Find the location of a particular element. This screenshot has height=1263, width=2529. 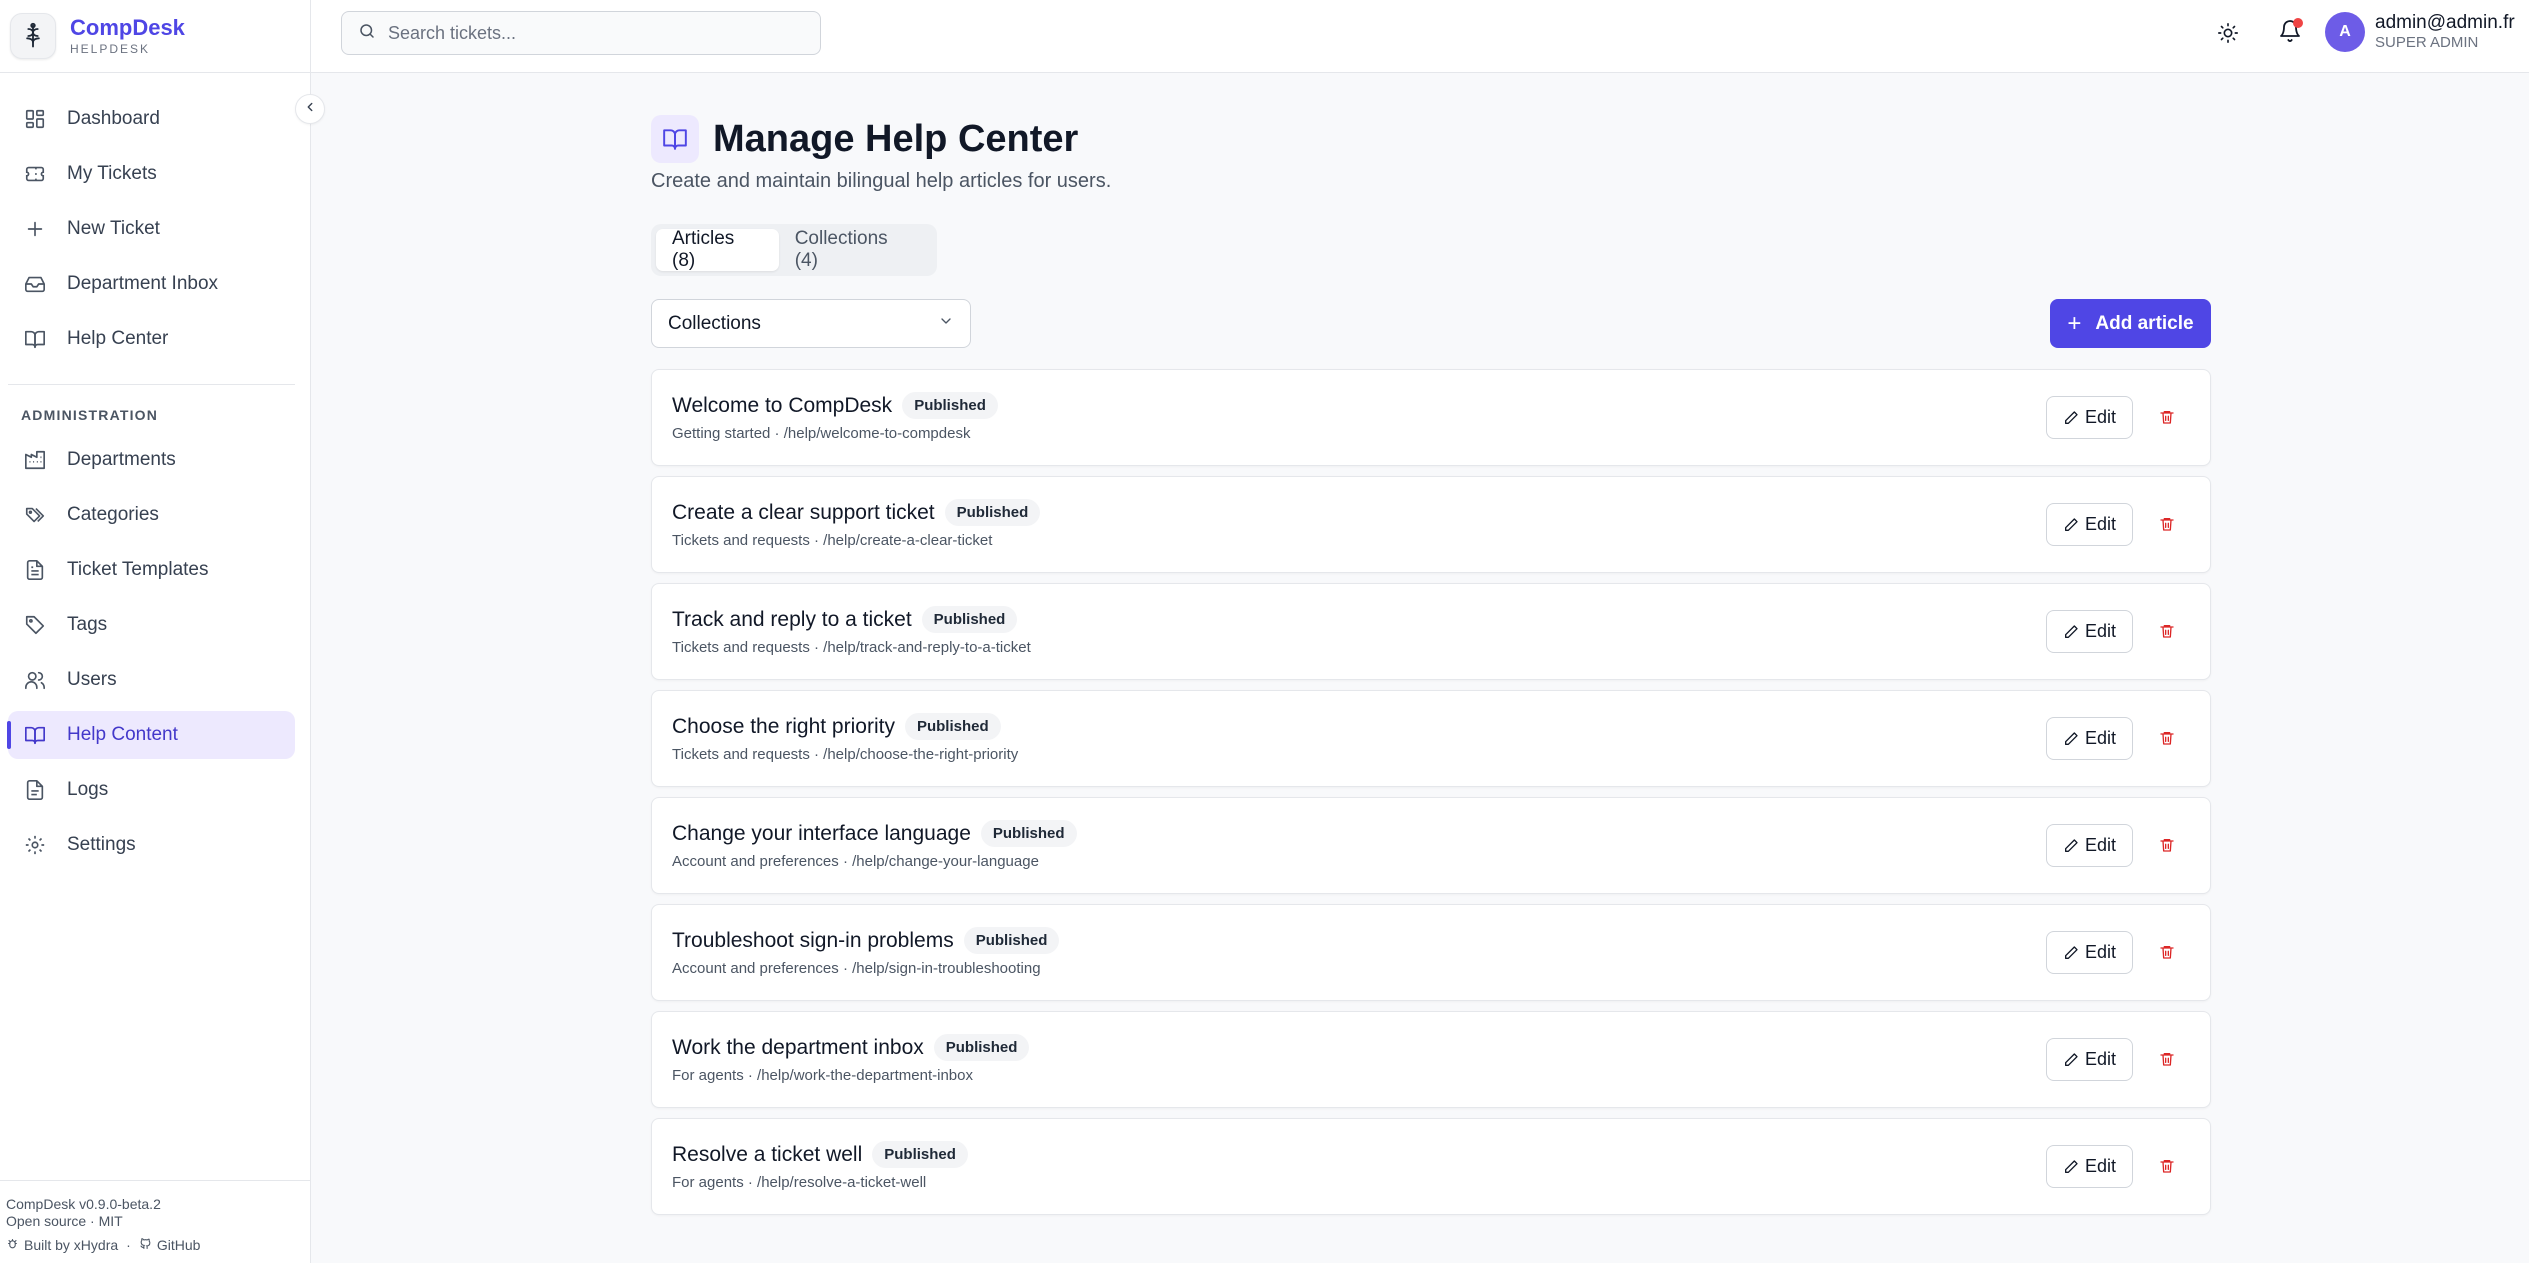

user-role: SUPER ADMIN is located at coordinates (2427, 42).